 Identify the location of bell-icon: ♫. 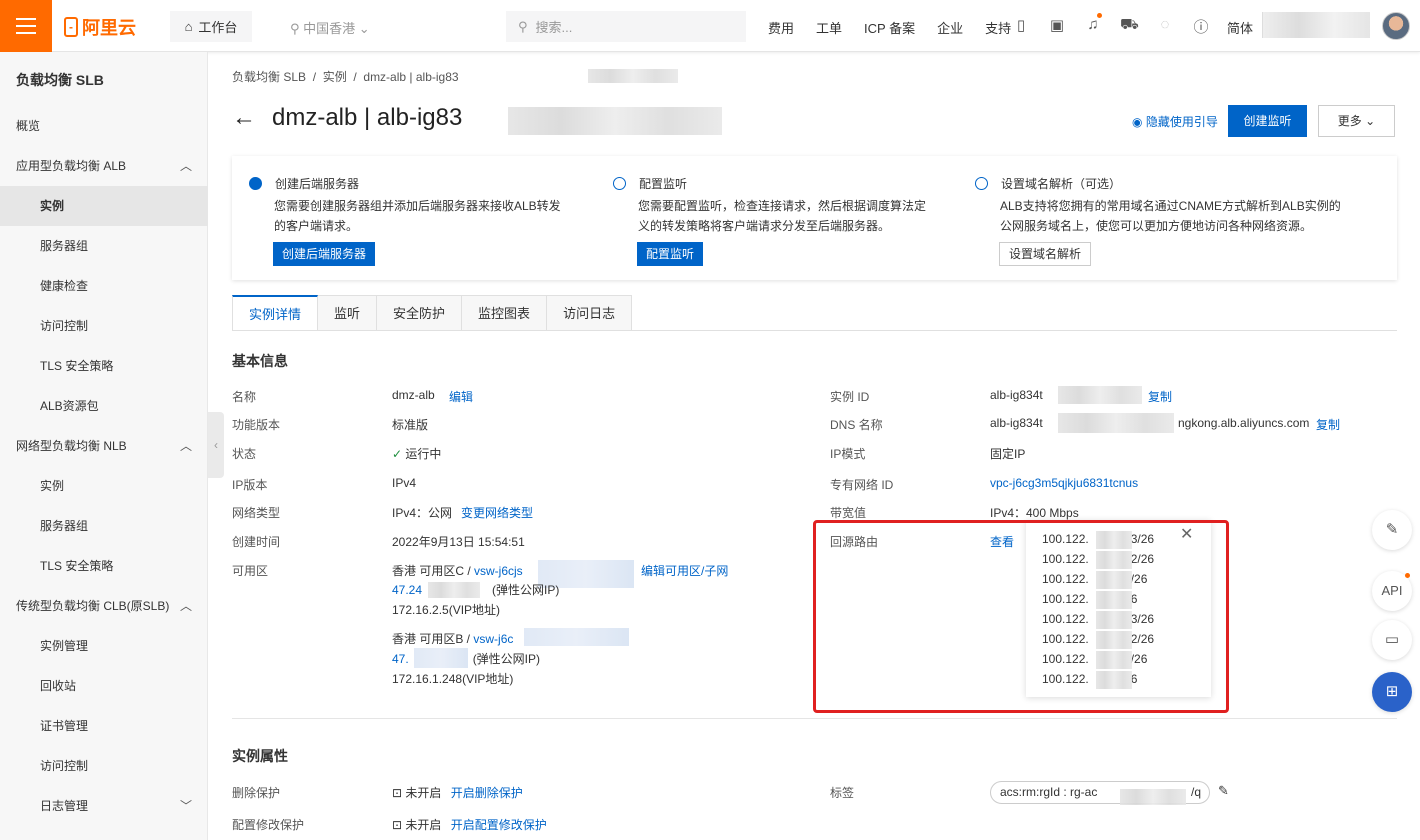
(1093, 25).